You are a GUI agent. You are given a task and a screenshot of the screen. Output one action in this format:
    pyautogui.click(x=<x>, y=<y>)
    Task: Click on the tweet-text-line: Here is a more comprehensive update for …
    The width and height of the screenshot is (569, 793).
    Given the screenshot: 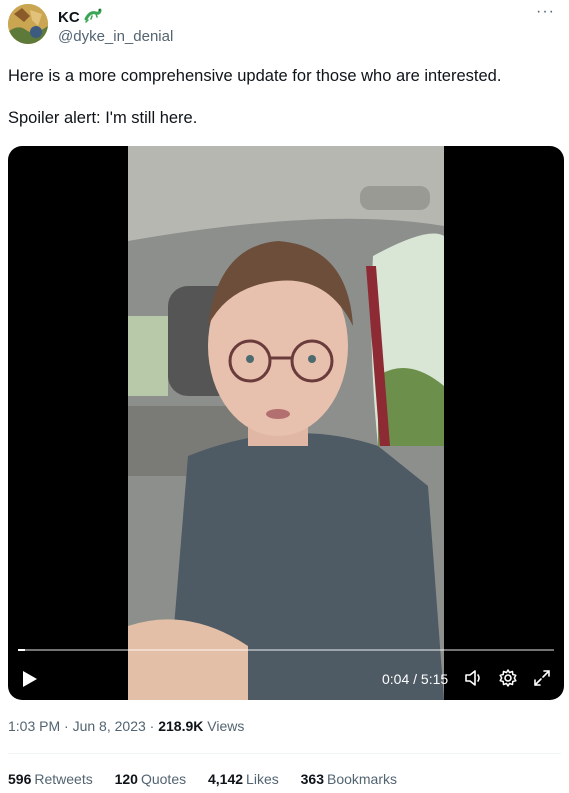 What is the action you would take?
    pyautogui.click(x=255, y=76)
    